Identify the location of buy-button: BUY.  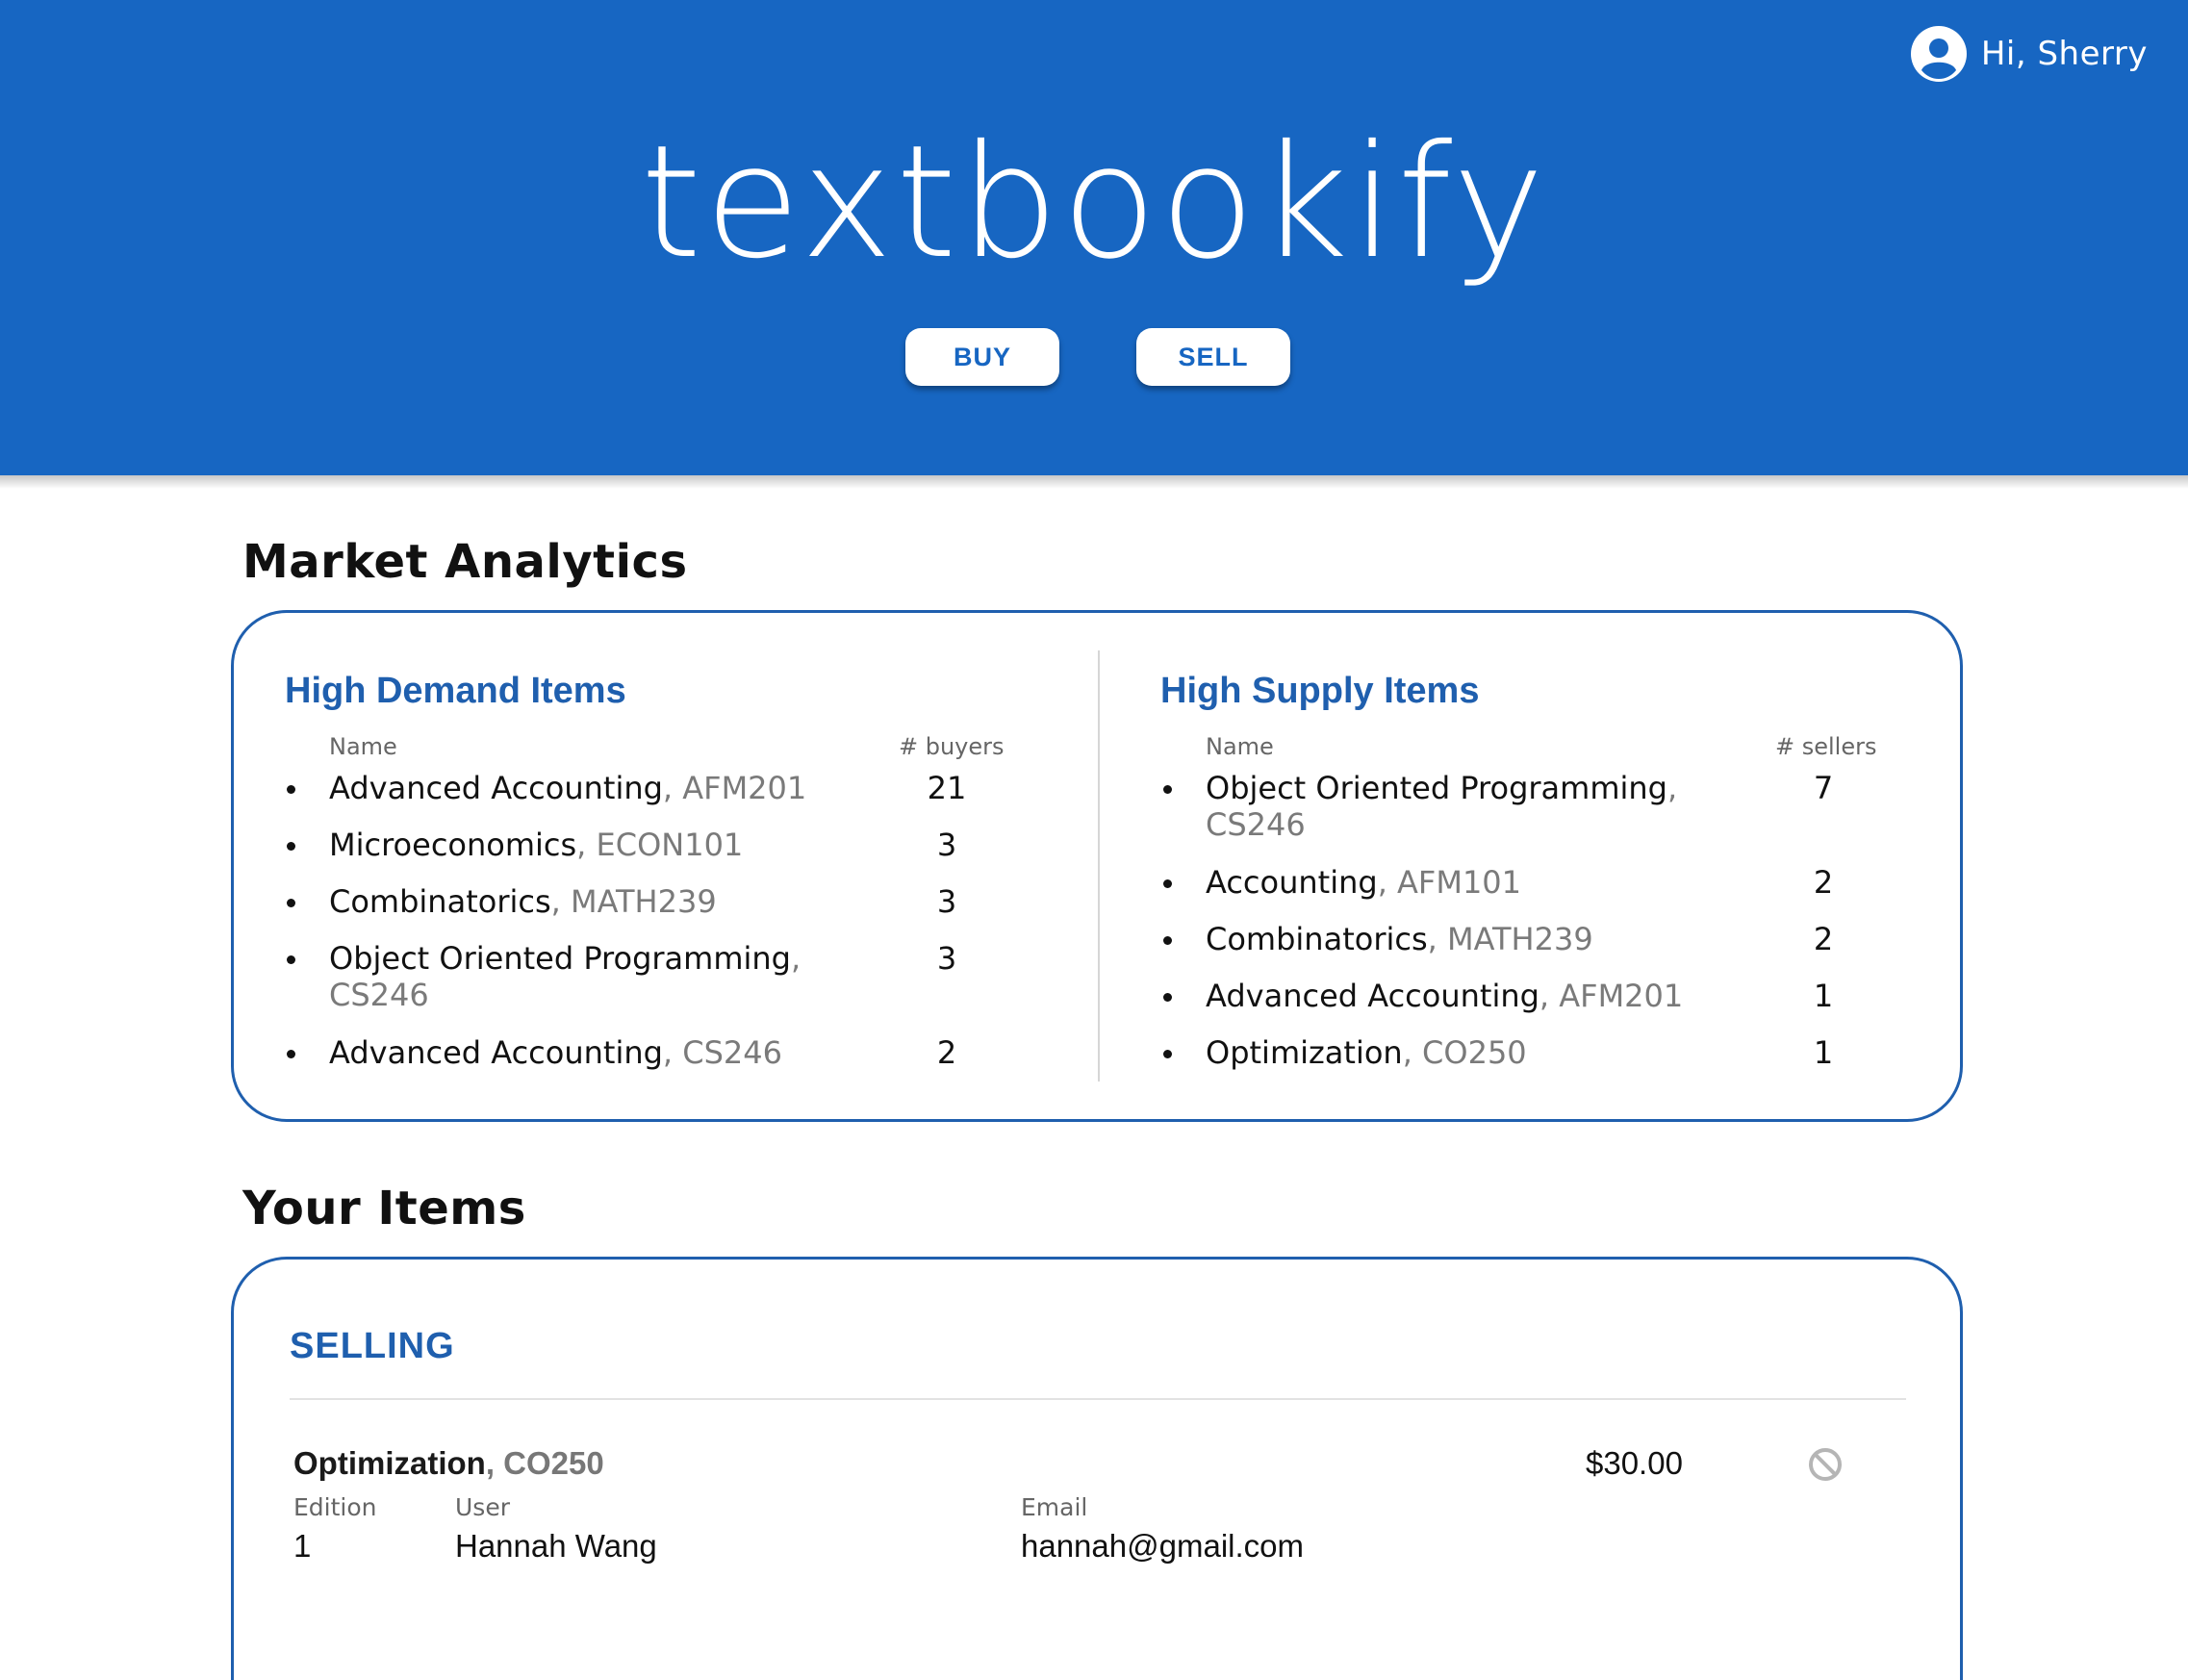
(982, 357).